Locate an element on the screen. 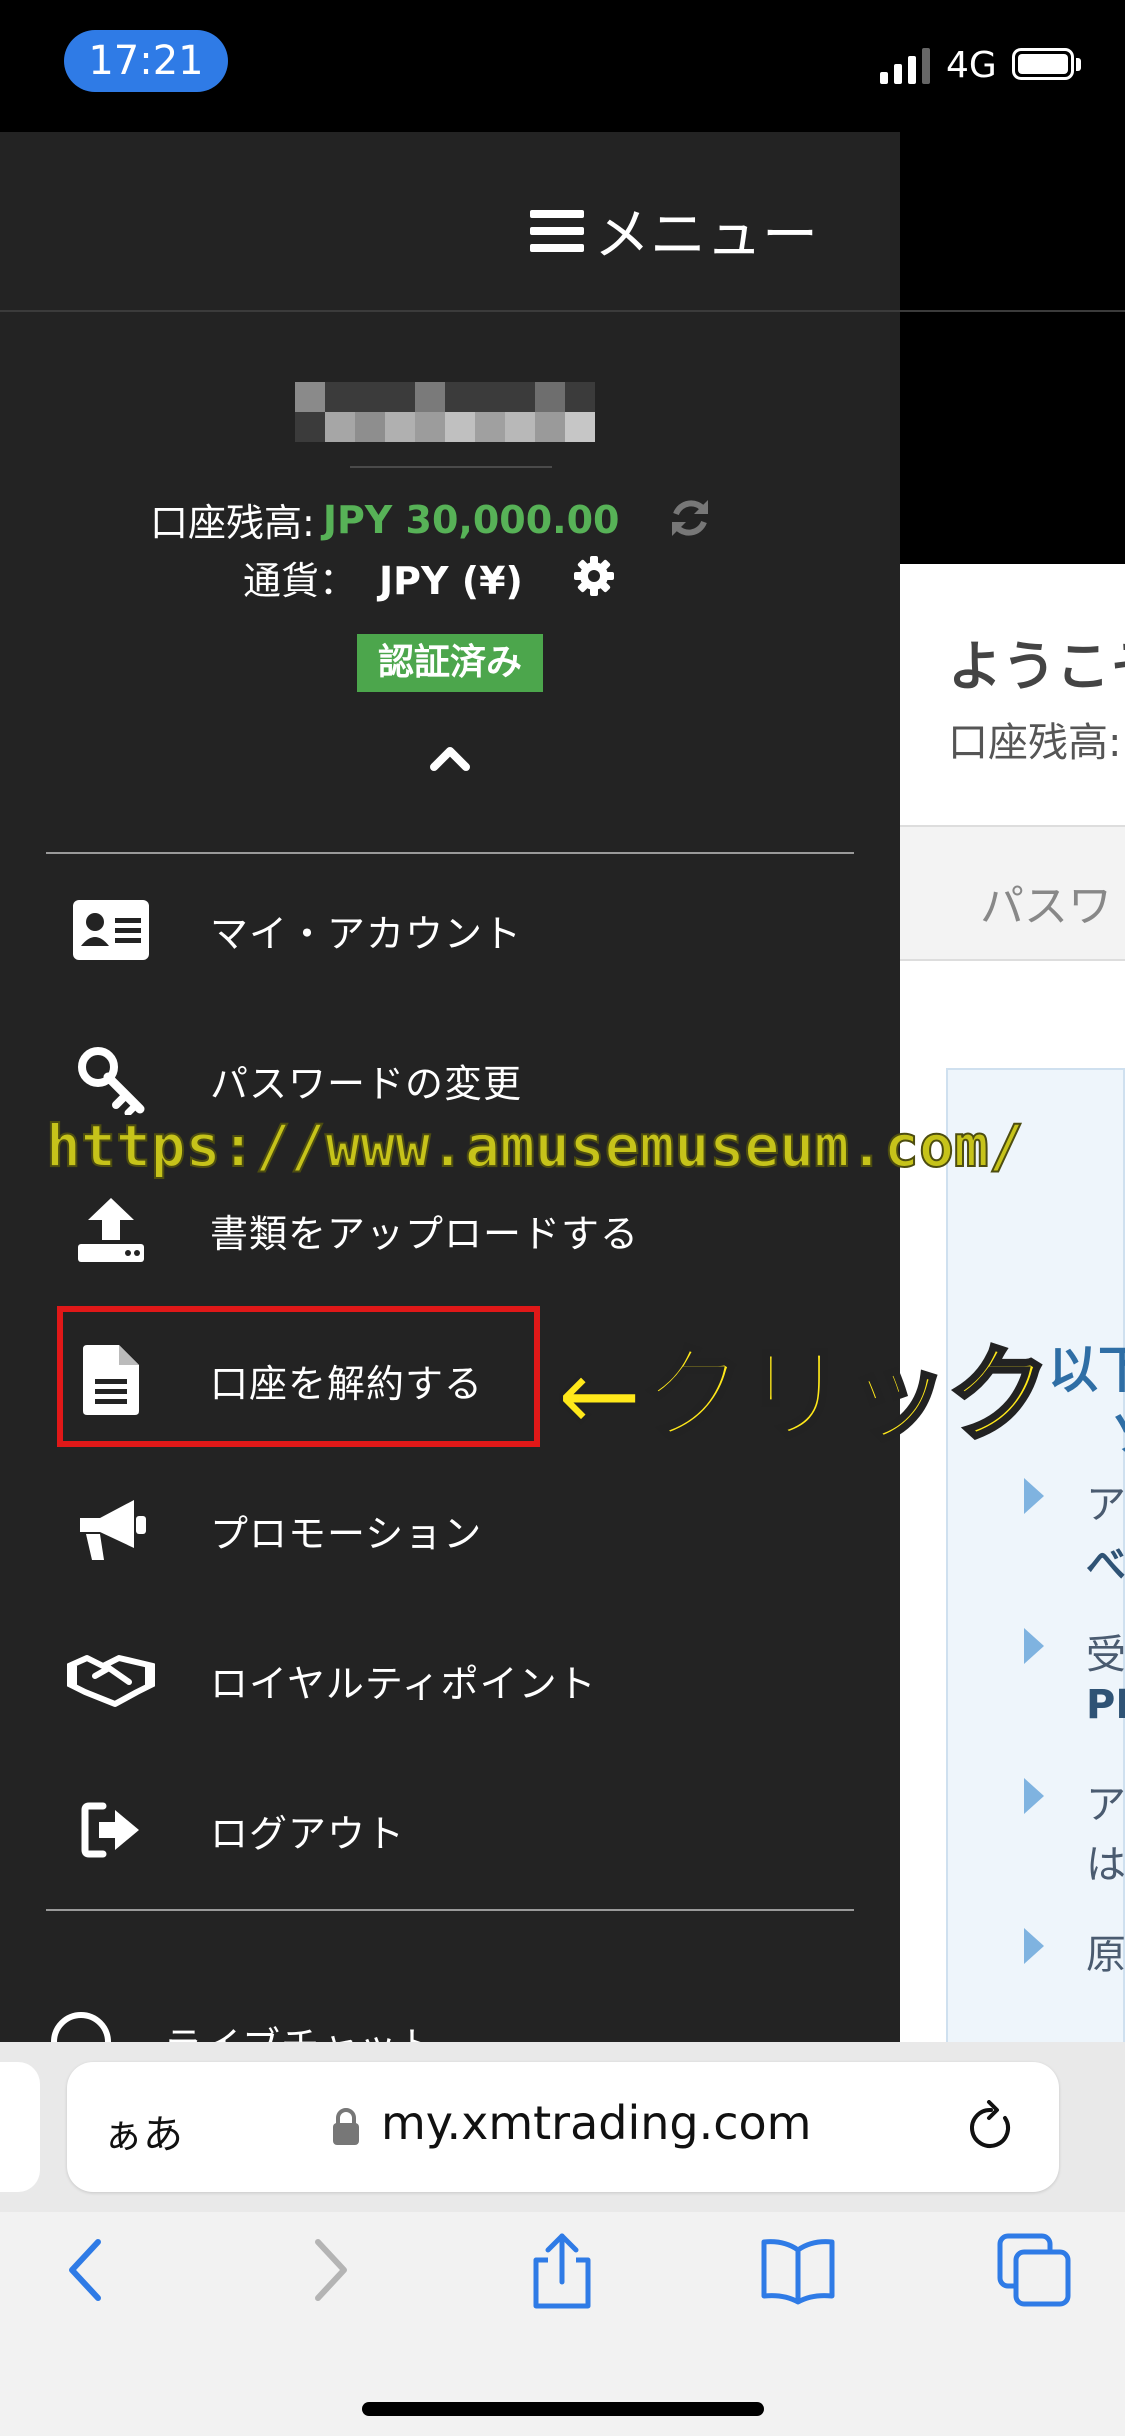 This screenshot has height=2436, width=1125. balance-label: 口座残高: is located at coordinates (232, 523).